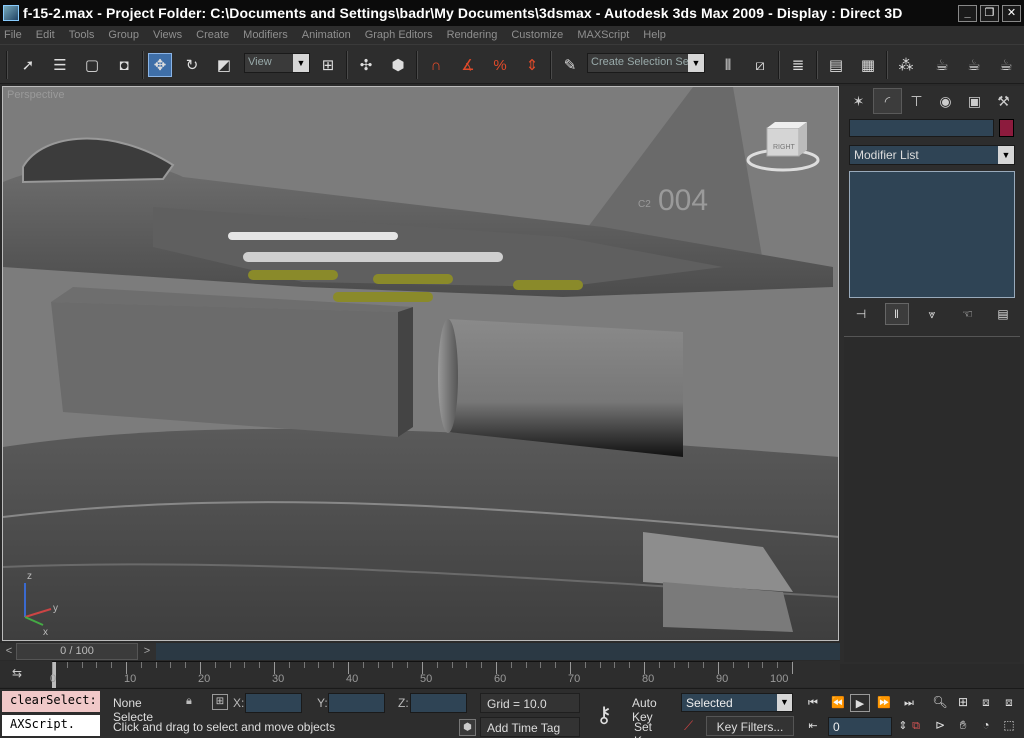 Image resolution: width=1024 pixels, height=738 pixels. Describe the element at coordinates (147, 651) in the screenshot. I see `time-slider-next: >` at that location.